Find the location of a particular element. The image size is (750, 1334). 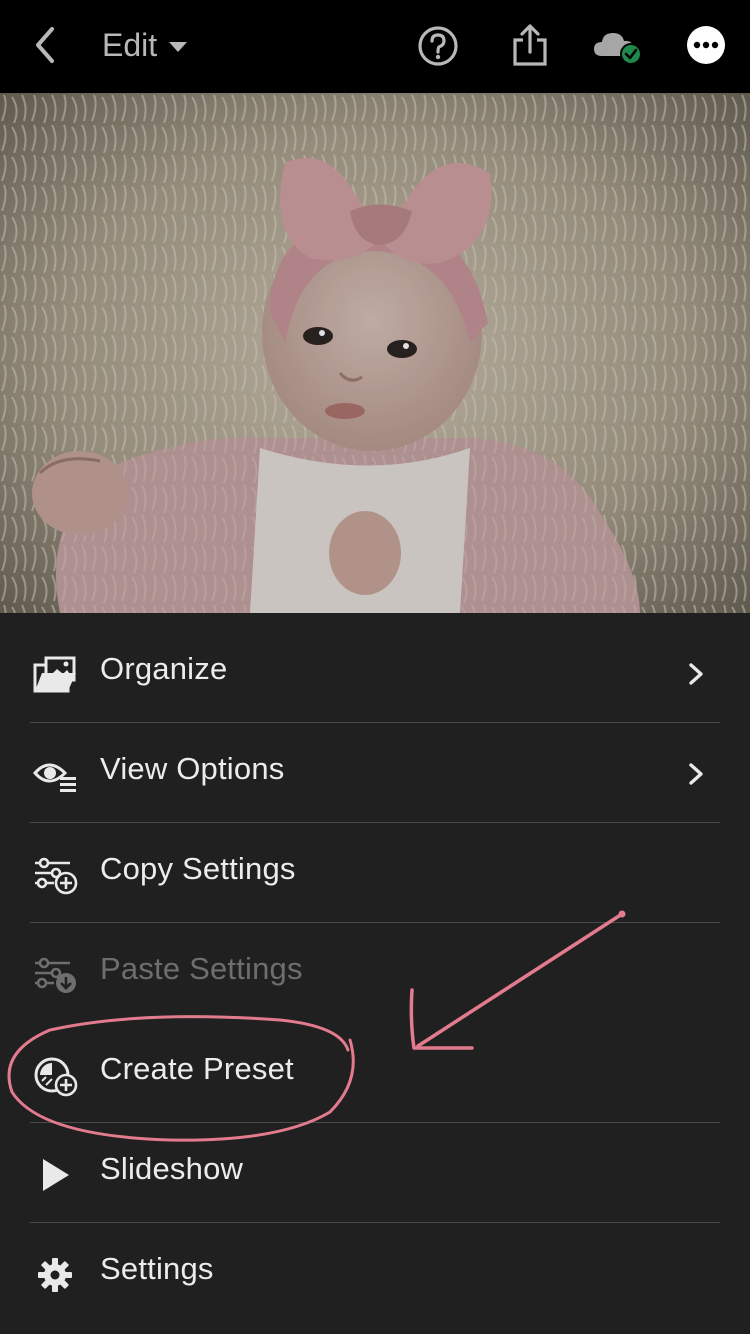

menu-item-slideshow: Slideshow is located at coordinates (375, 1173).